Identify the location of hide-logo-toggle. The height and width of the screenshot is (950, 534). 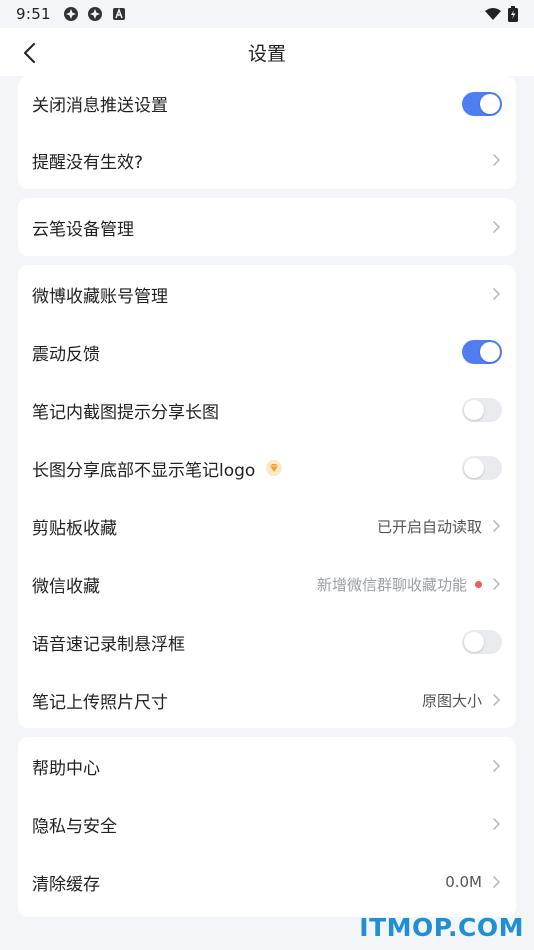
(482, 468).